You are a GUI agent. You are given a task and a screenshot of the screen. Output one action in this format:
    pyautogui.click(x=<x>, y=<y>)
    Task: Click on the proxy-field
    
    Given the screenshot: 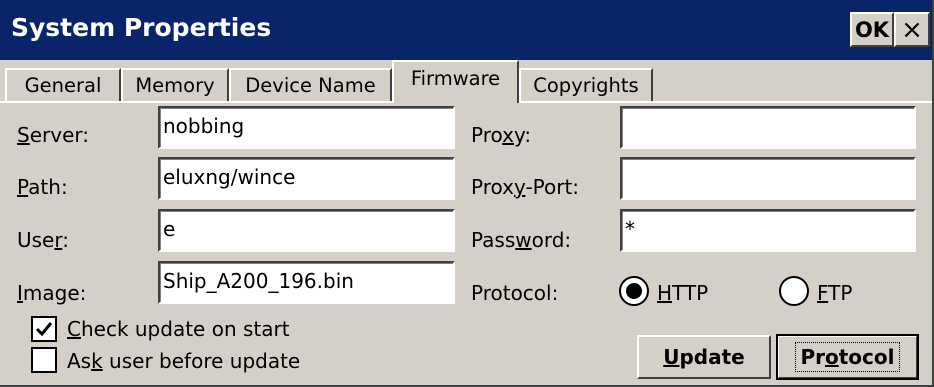 What is the action you would take?
    pyautogui.click(x=768, y=127)
    